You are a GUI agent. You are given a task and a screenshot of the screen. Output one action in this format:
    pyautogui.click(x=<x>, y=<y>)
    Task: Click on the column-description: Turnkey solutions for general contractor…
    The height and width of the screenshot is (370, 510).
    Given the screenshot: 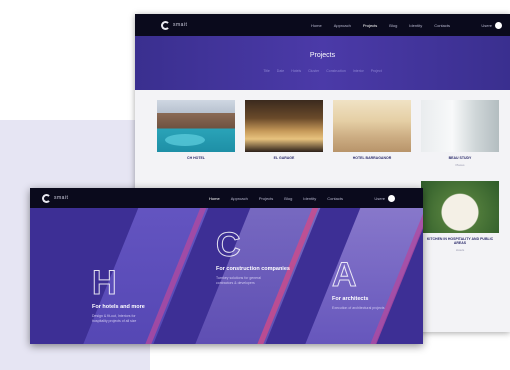 What is the action you would take?
    pyautogui.click(x=239, y=280)
    